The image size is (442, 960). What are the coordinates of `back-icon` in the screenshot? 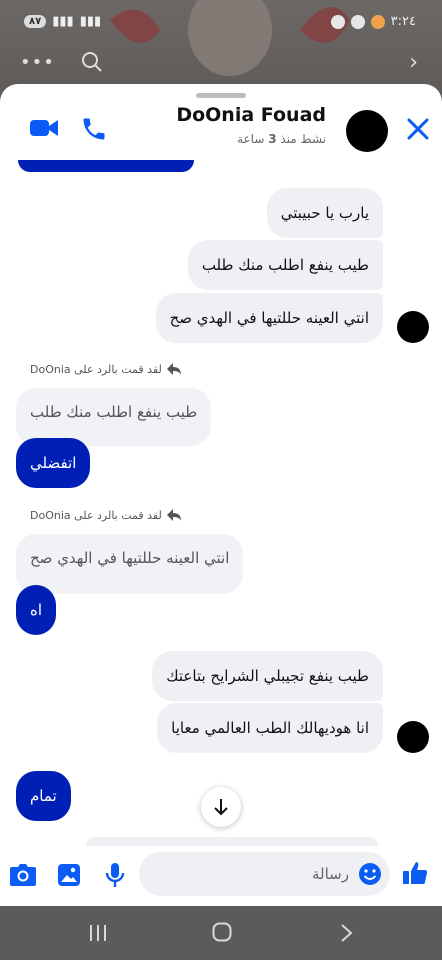 It's located at (347, 933).